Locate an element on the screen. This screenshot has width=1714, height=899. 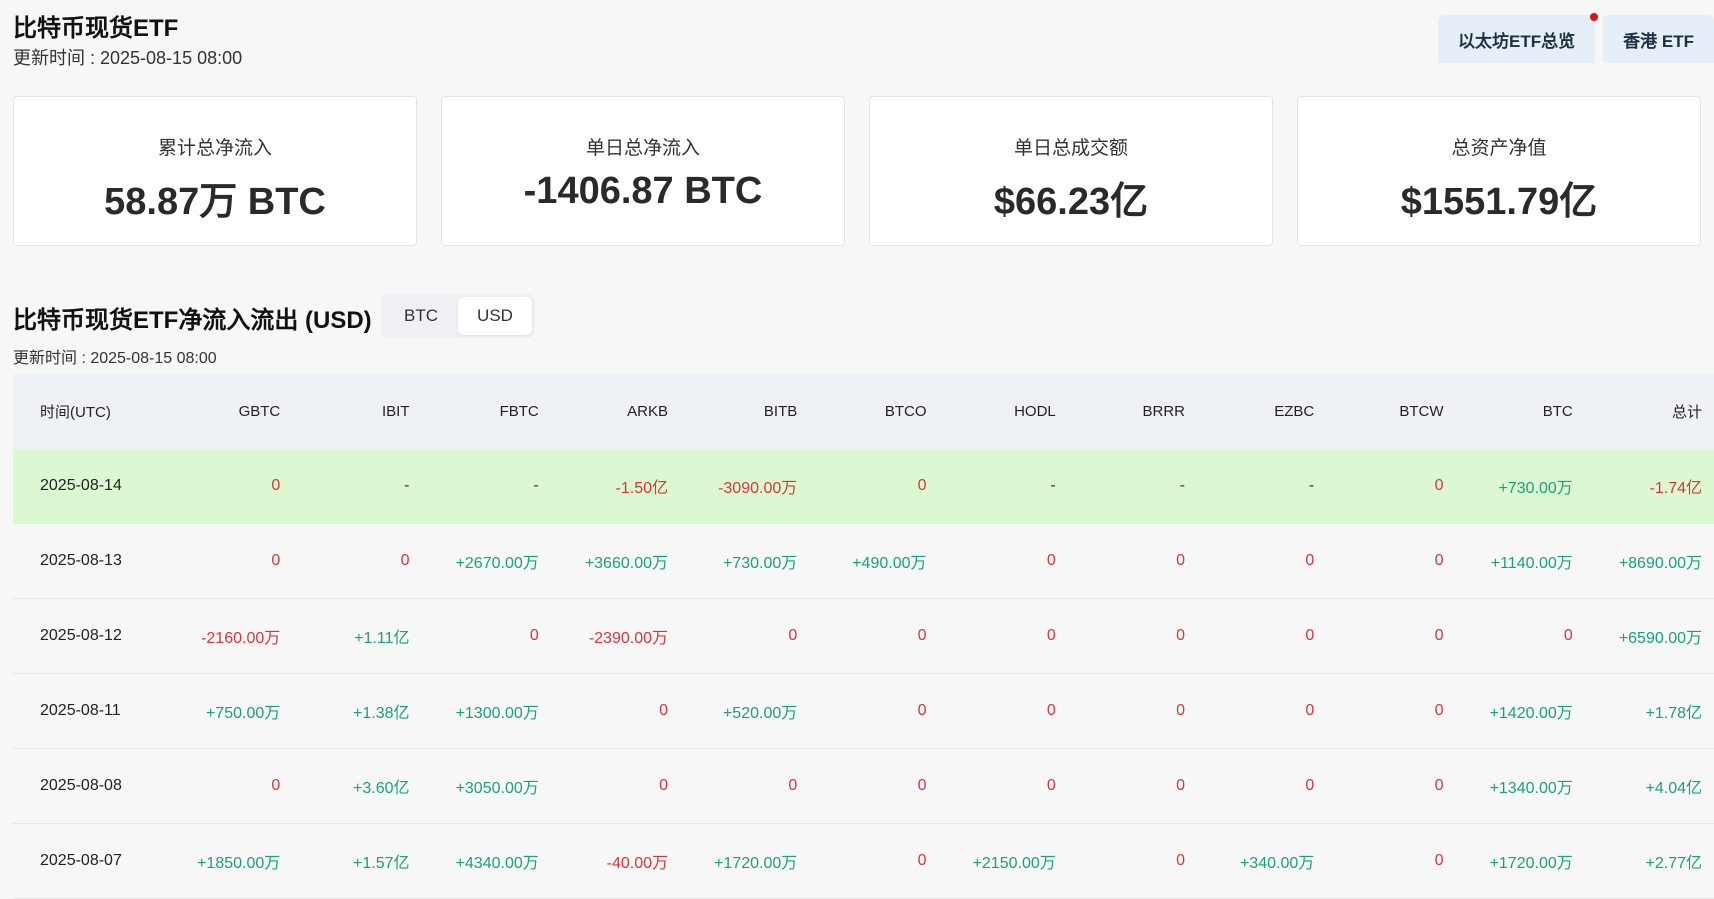
column-header: BTCW is located at coordinates (1391, 411).